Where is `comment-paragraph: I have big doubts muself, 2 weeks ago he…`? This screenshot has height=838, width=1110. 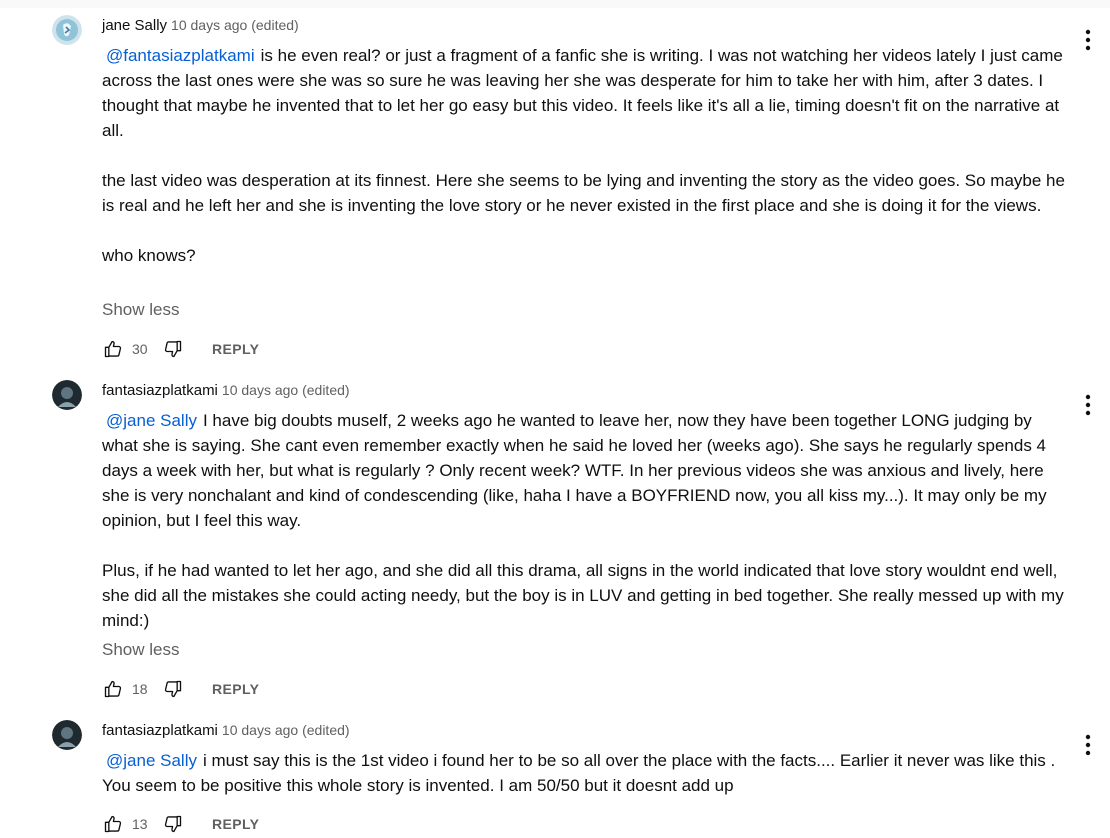 comment-paragraph: I have big doubts muself, 2 weeks ago he… is located at coordinates (574, 470).